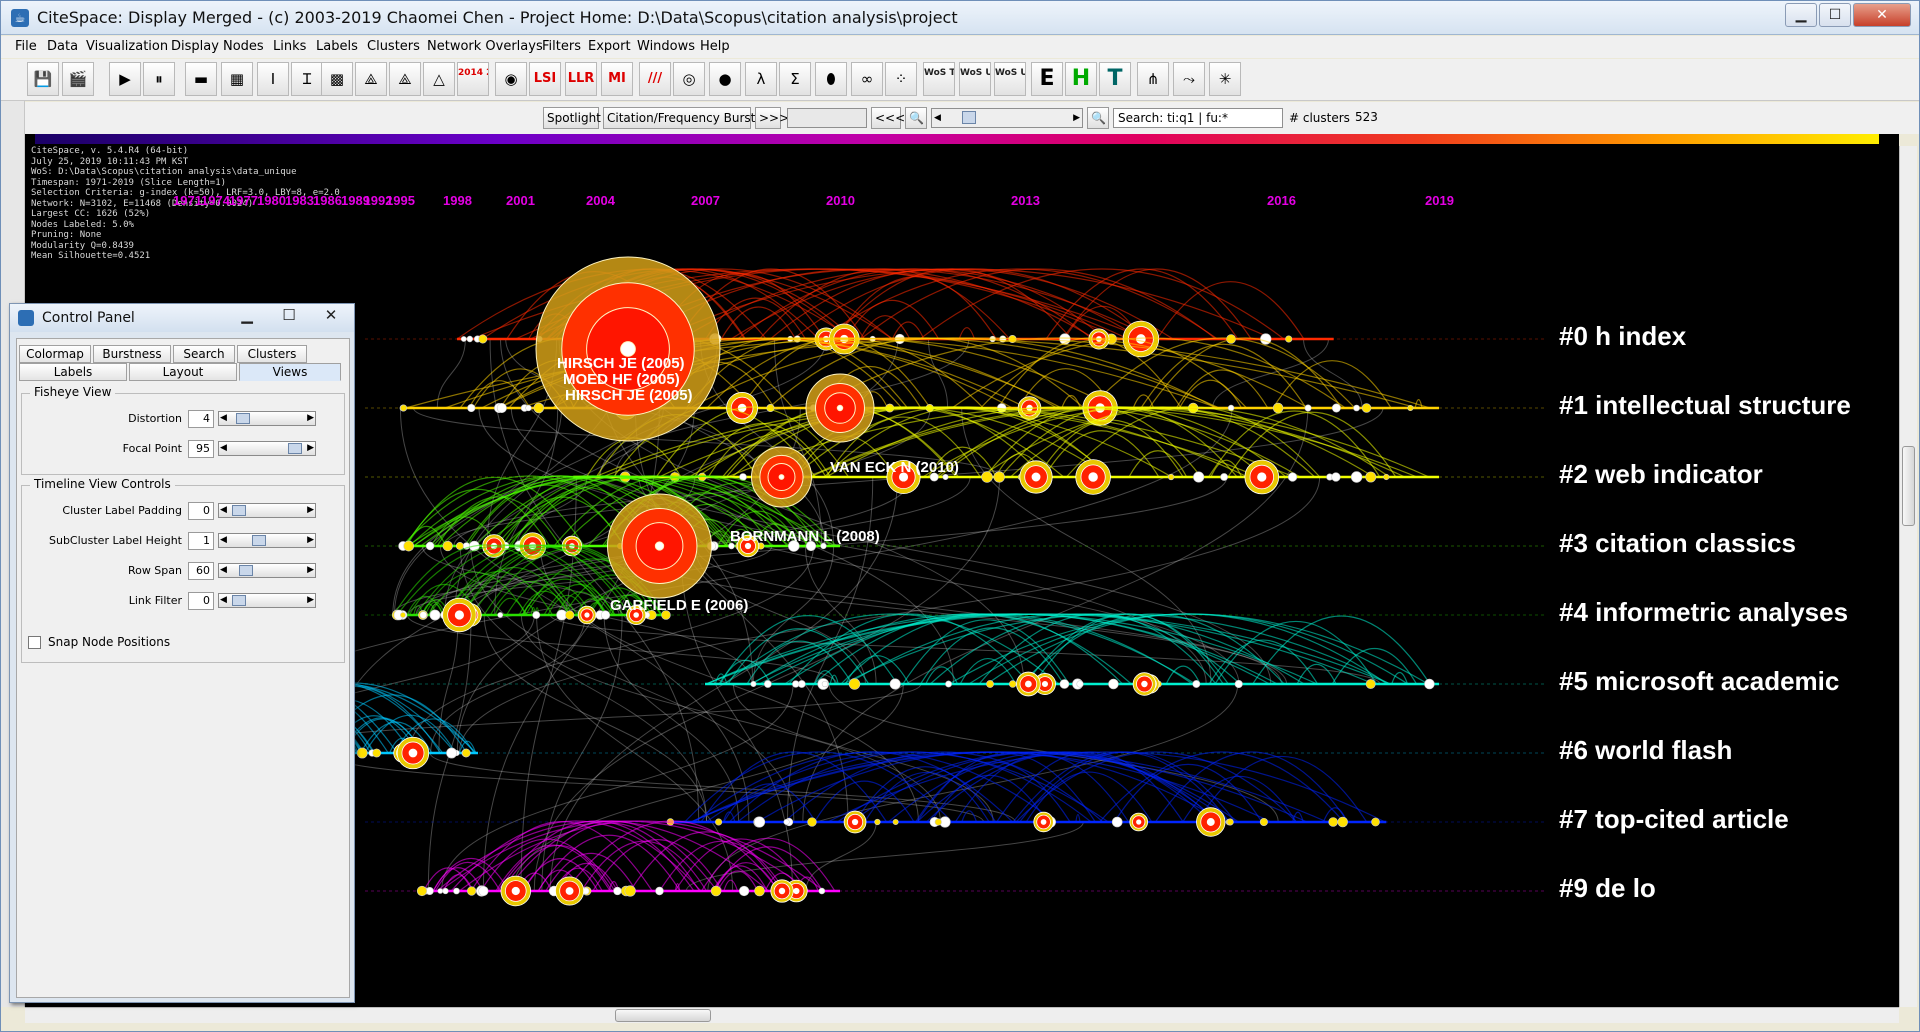  I want to click on text-cursor-icon: I, so click(273, 79).